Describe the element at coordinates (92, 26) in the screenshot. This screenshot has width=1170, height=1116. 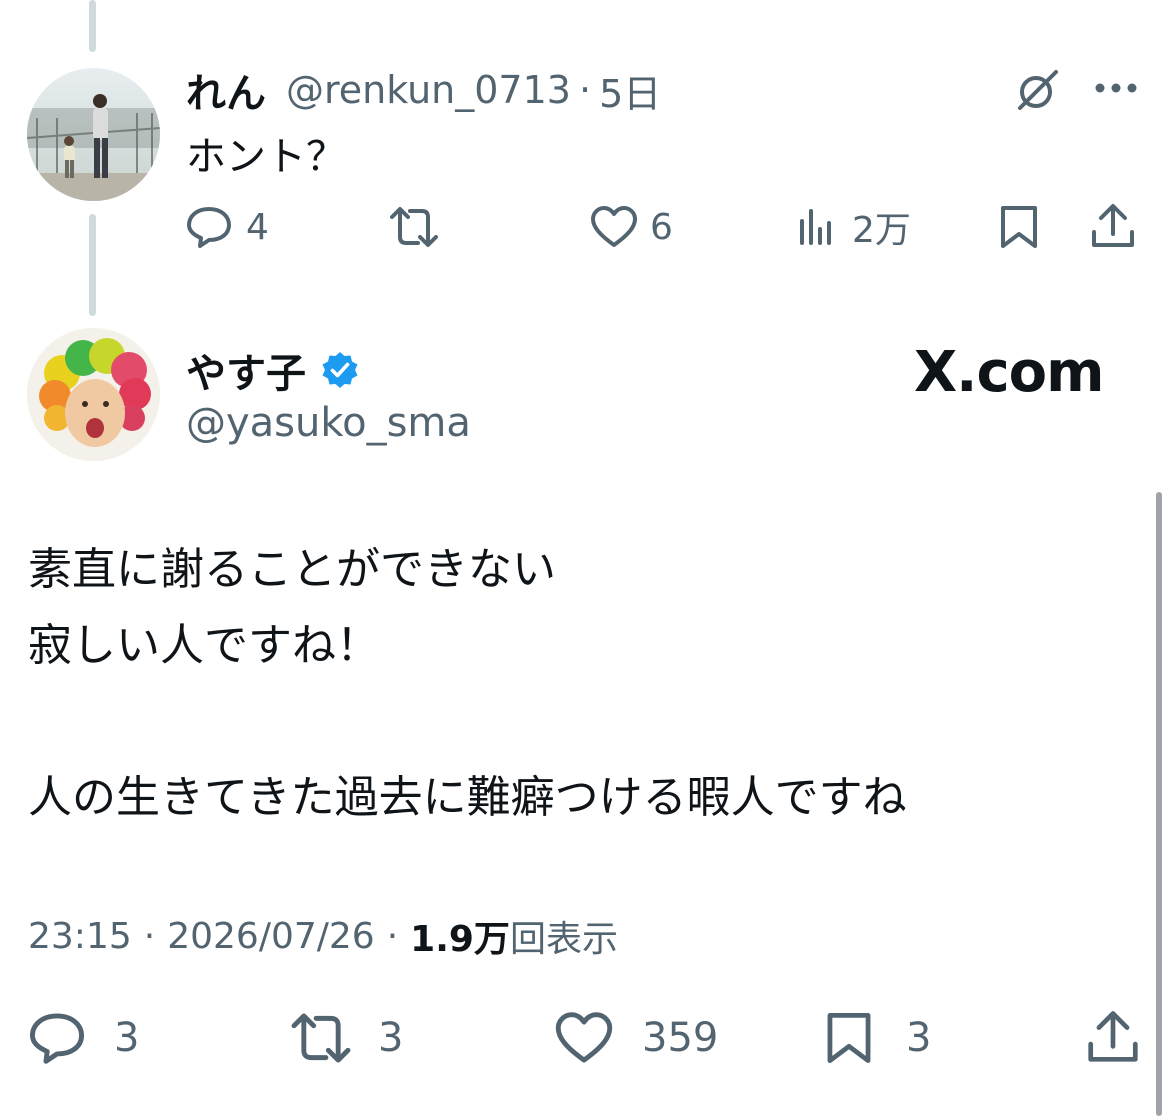
I see `thread-line-top` at that location.